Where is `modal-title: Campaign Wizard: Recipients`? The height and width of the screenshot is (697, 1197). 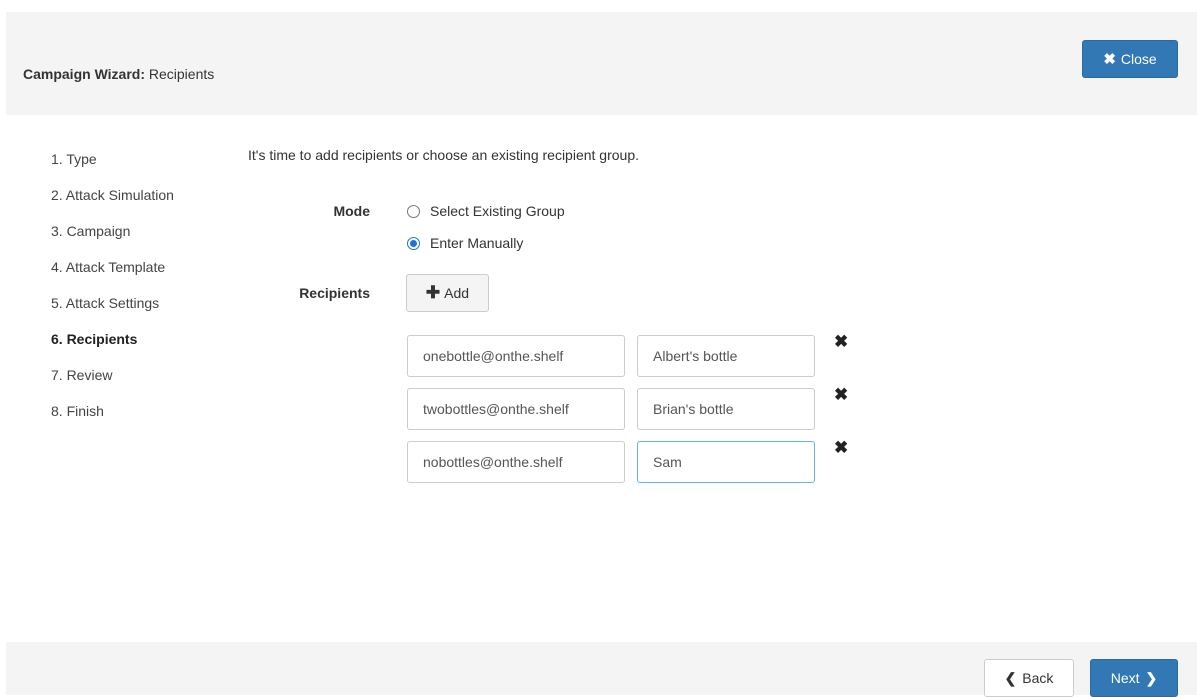 modal-title: Campaign Wizard: Recipients is located at coordinates (118, 74).